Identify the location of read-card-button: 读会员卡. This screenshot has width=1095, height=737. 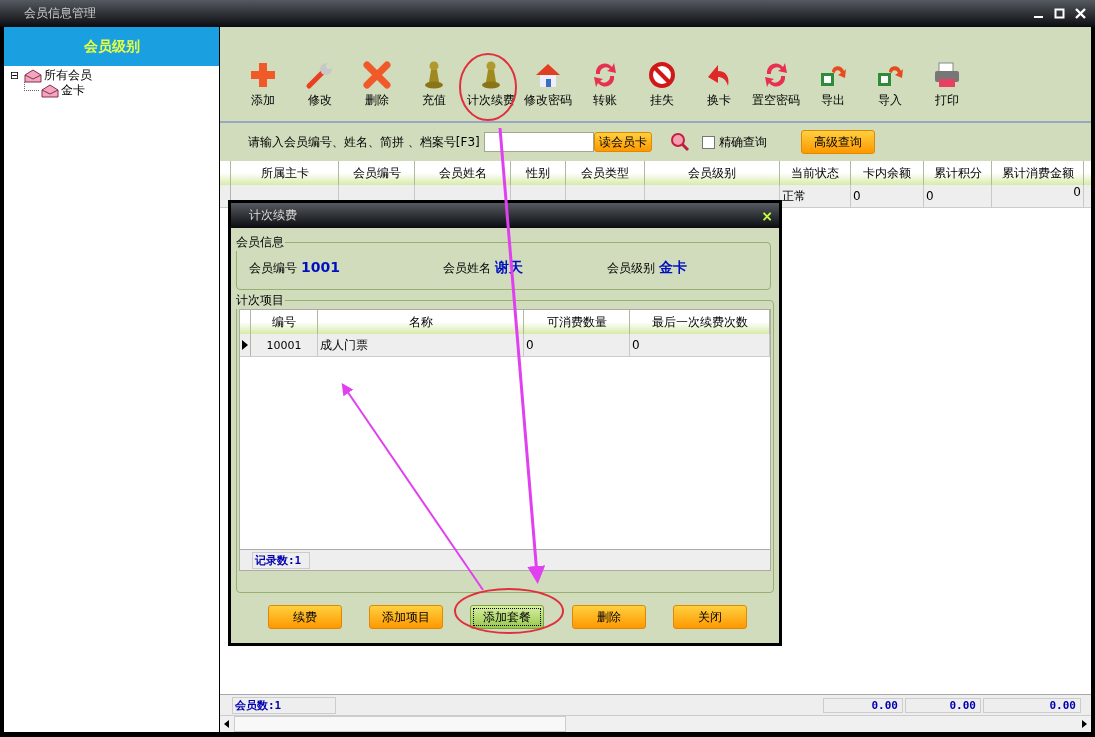
(622, 142).